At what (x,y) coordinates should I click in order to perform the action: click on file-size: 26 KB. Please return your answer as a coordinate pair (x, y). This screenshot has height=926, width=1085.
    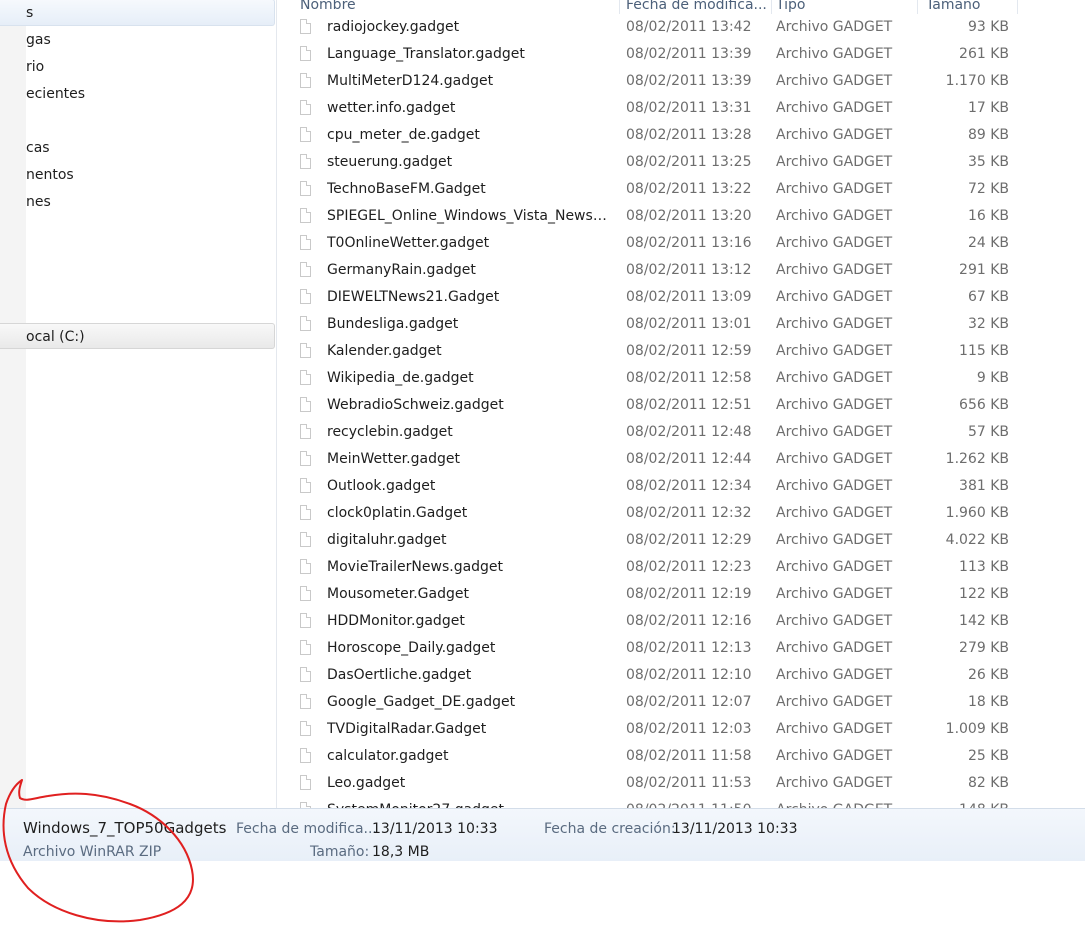
    Looking at the image, I should click on (988, 675).